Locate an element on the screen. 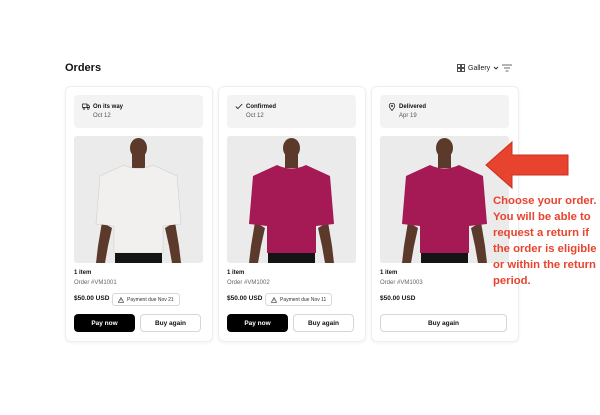  chevron-down-icon is located at coordinates (496, 68).